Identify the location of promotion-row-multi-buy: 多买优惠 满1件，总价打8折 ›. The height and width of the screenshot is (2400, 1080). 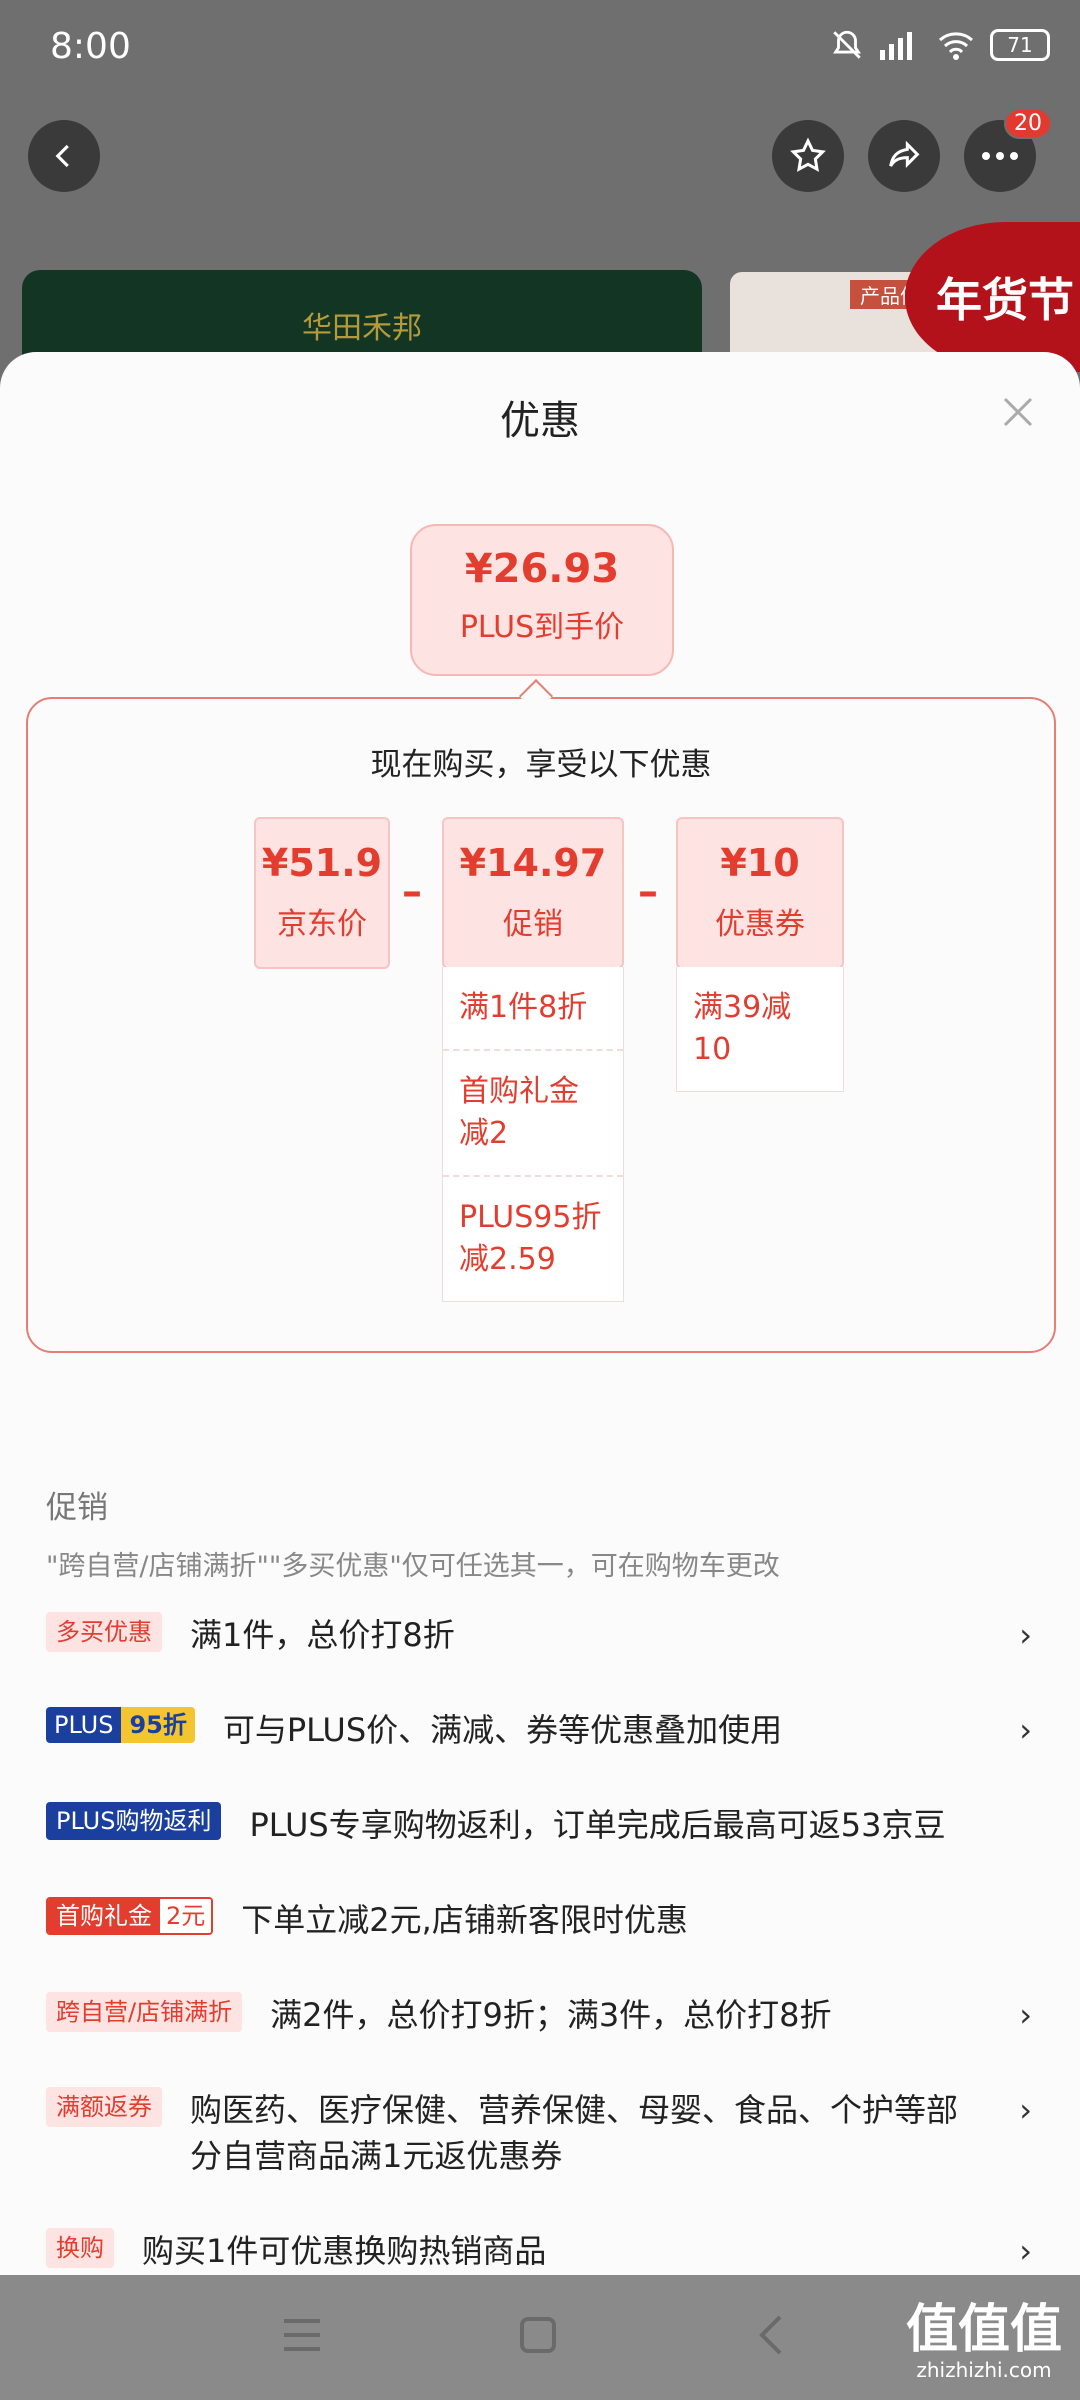
(541, 1635).